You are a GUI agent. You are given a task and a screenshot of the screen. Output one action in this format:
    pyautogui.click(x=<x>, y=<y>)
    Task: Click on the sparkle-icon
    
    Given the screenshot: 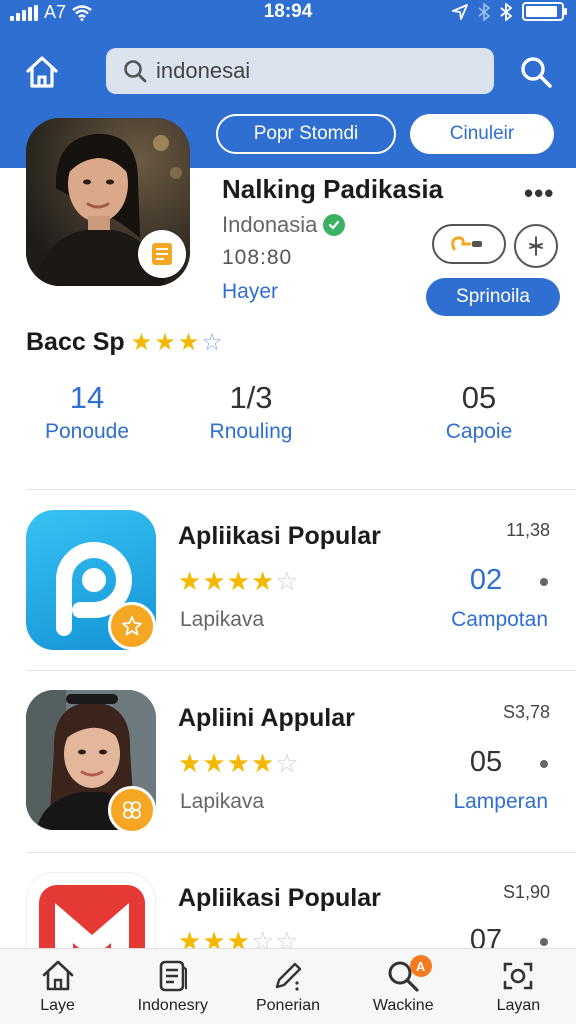 What is the action you would take?
    pyautogui.click(x=536, y=246)
    